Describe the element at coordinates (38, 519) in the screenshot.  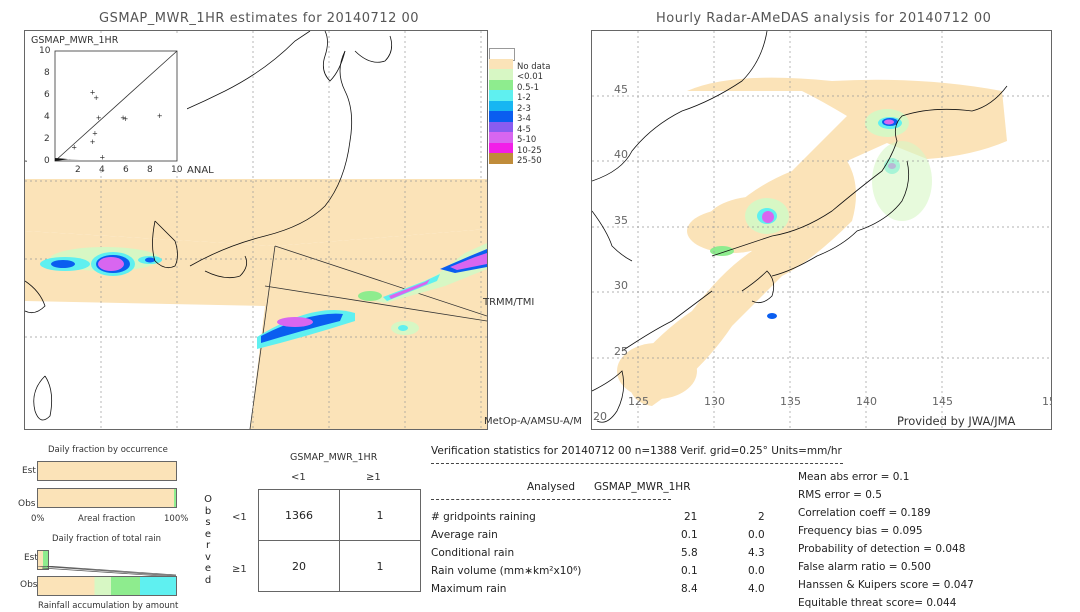
I see `occurrence-x-left: 0%` at that location.